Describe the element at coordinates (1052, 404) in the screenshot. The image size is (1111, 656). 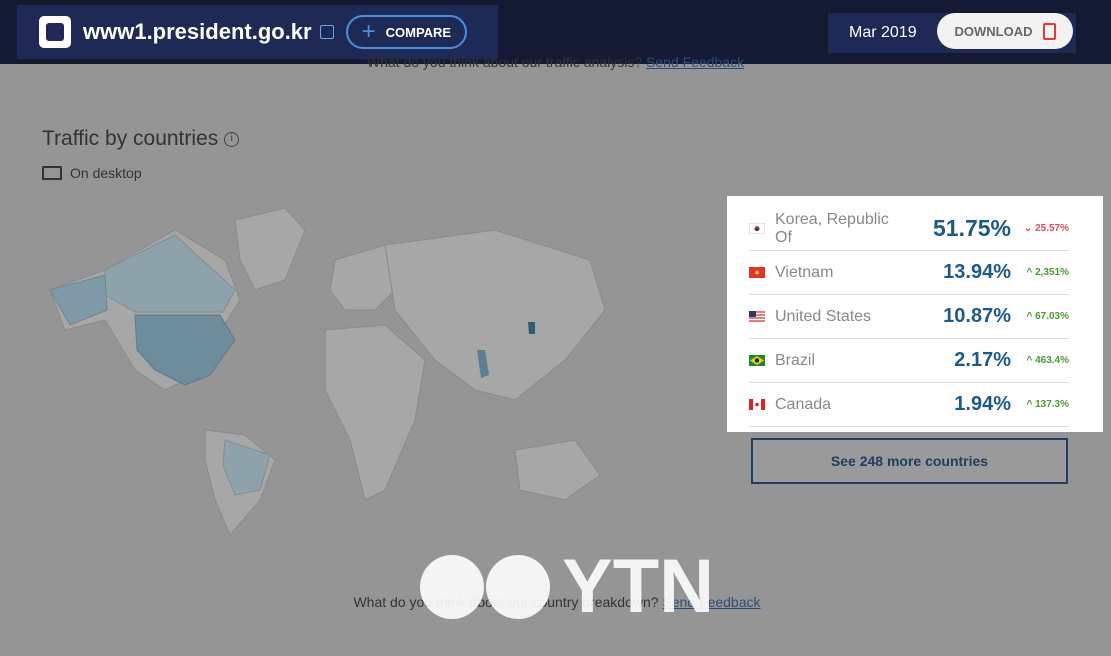
I see `change-value: 137.3%` at that location.